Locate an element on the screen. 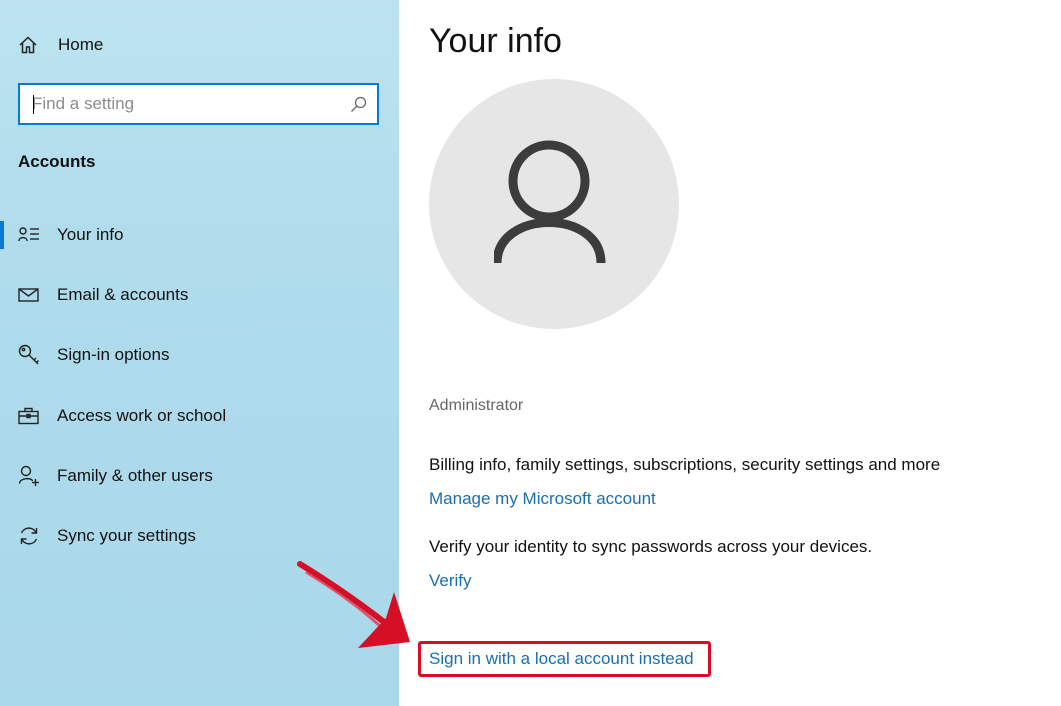 This screenshot has width=1061, height=706. account-username: Administrator is located at coordinates (476, 405).